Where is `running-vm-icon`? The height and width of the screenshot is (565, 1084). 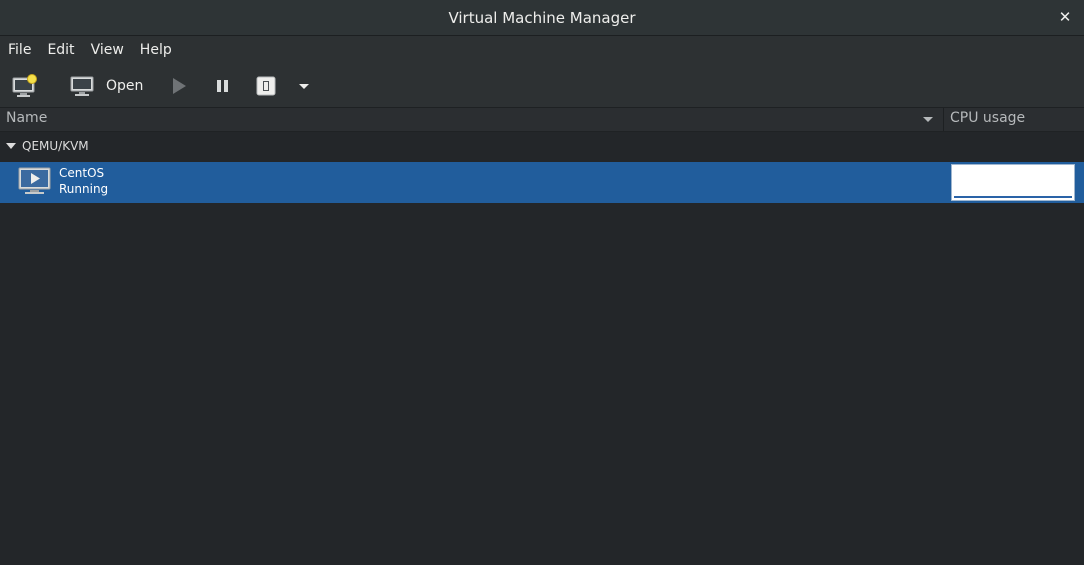
running-vm-icon is located at coordinates (34, 180).